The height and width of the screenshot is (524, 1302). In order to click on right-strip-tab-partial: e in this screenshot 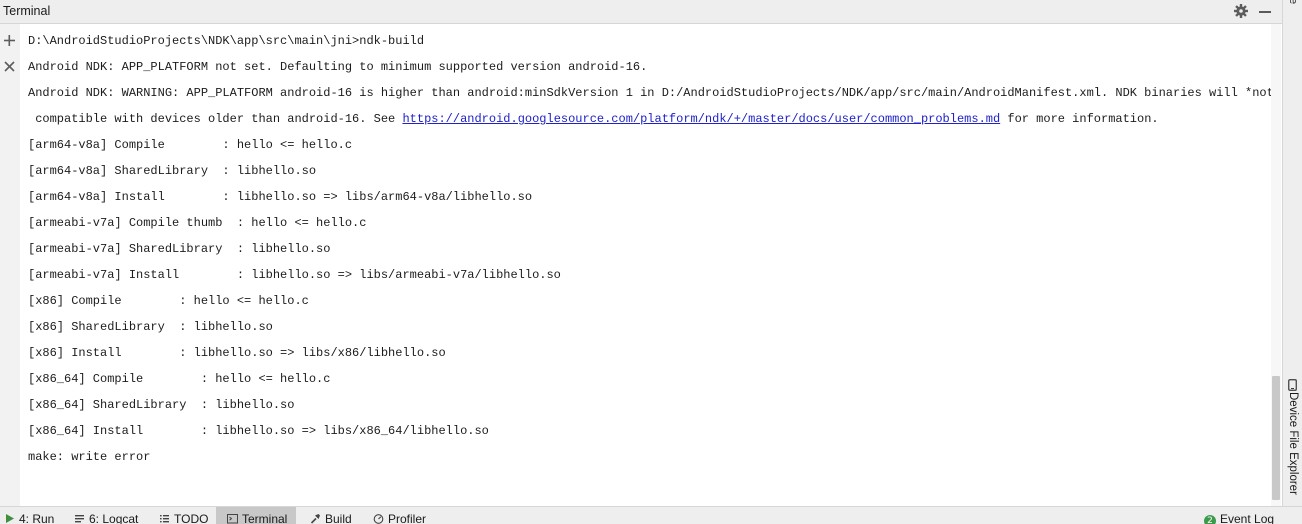, I will do `click(1293, 2)`.